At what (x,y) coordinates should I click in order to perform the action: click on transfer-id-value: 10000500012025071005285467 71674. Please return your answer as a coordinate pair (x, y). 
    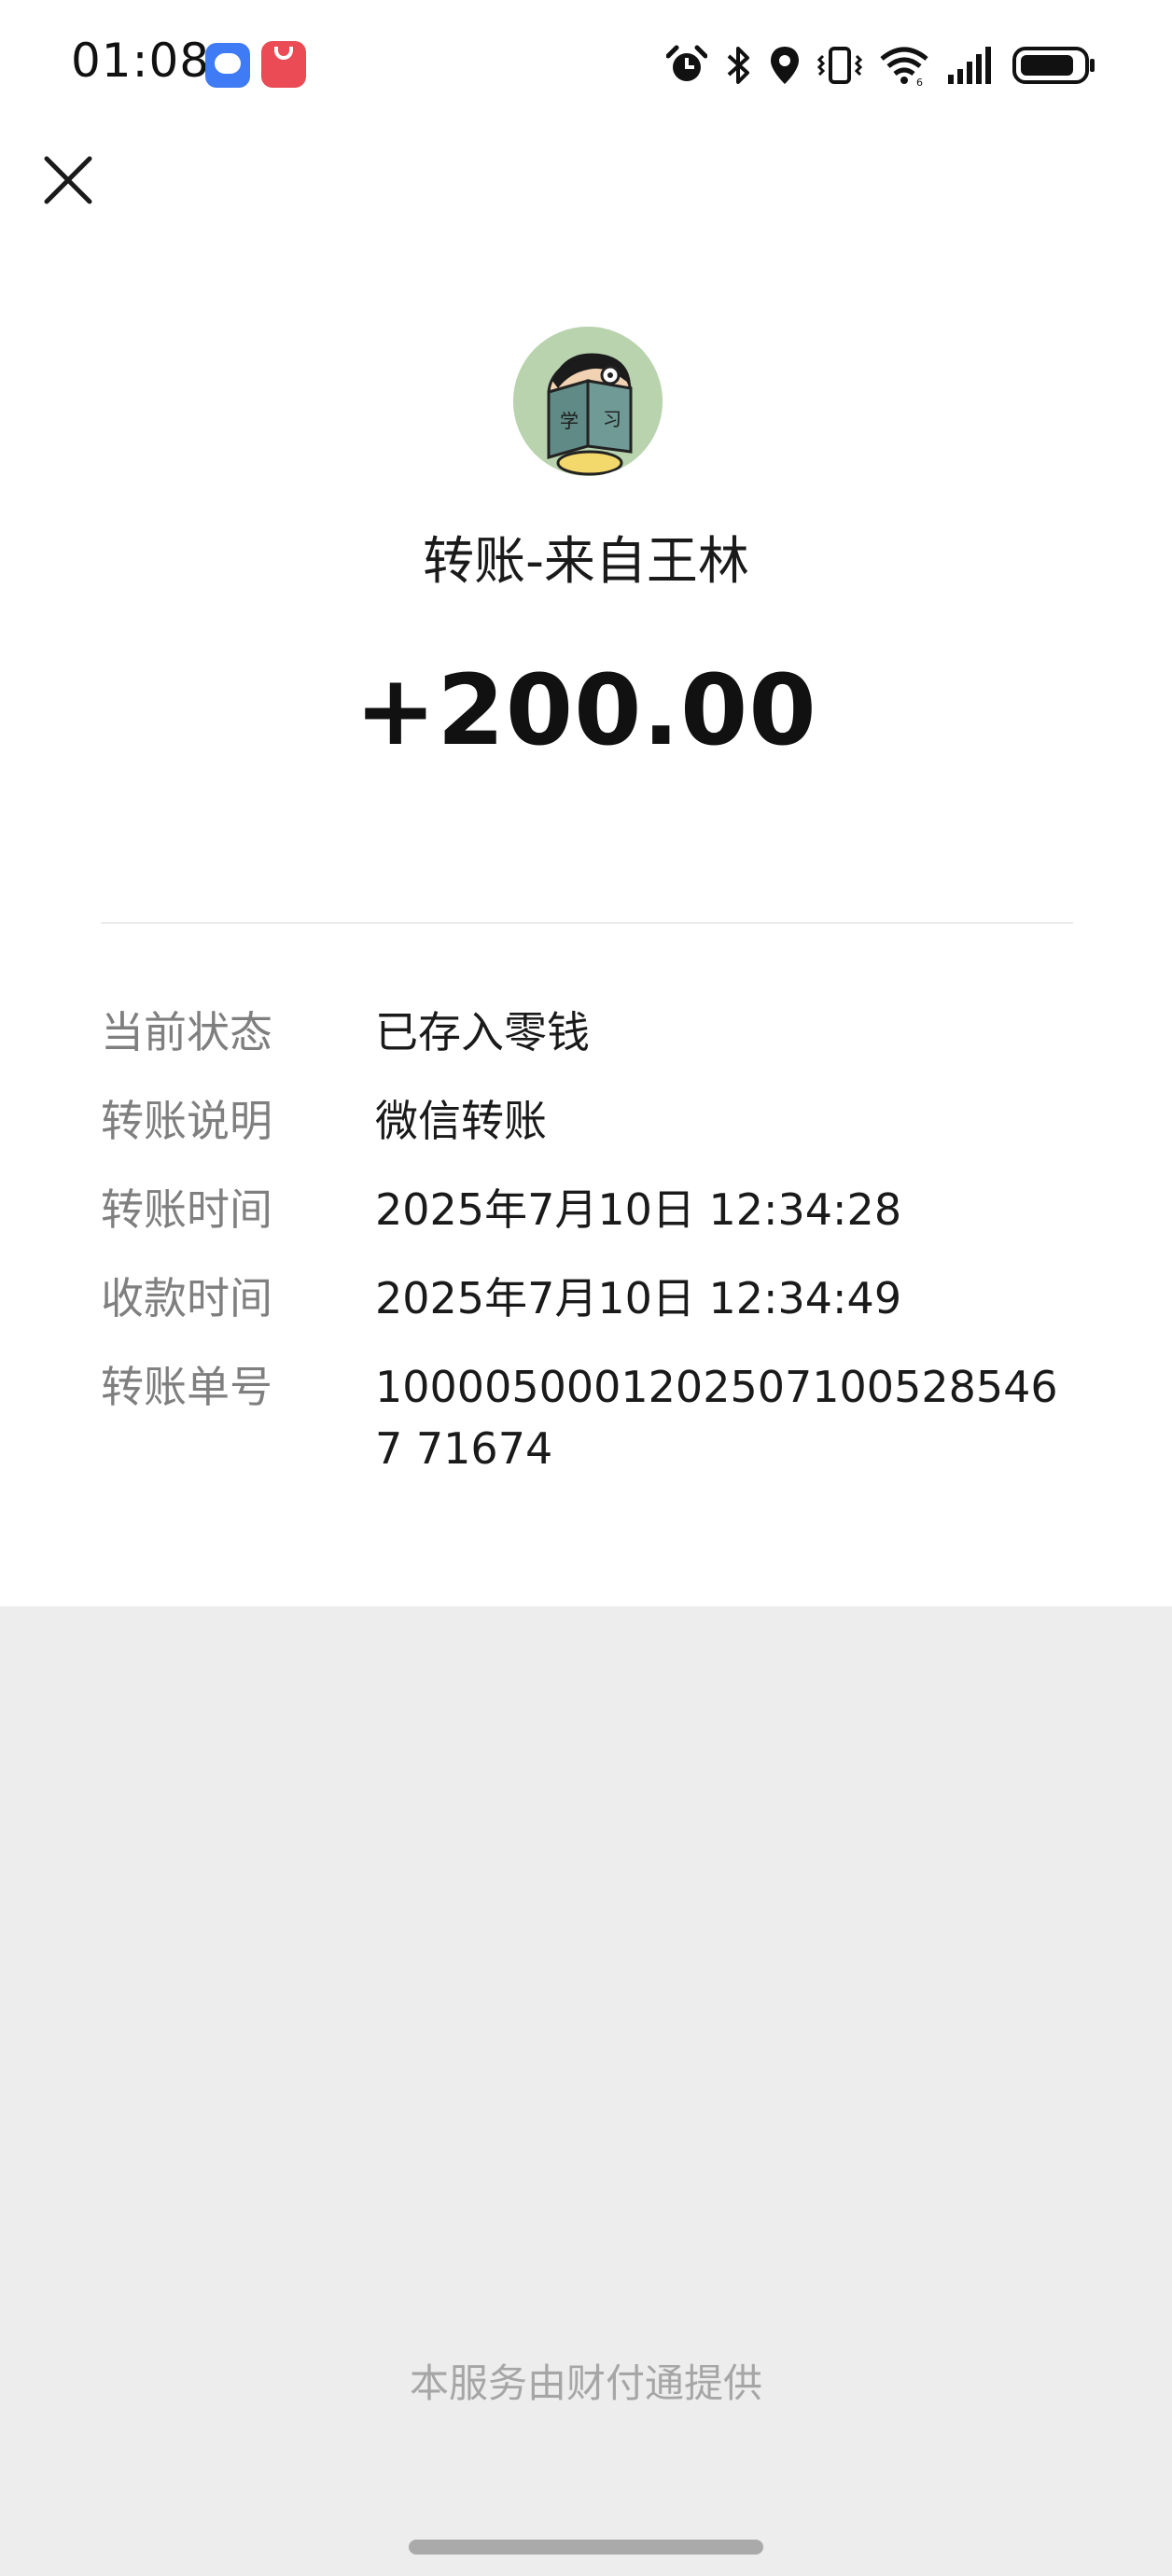
    Looking at the image, I should click on (729, 1417).